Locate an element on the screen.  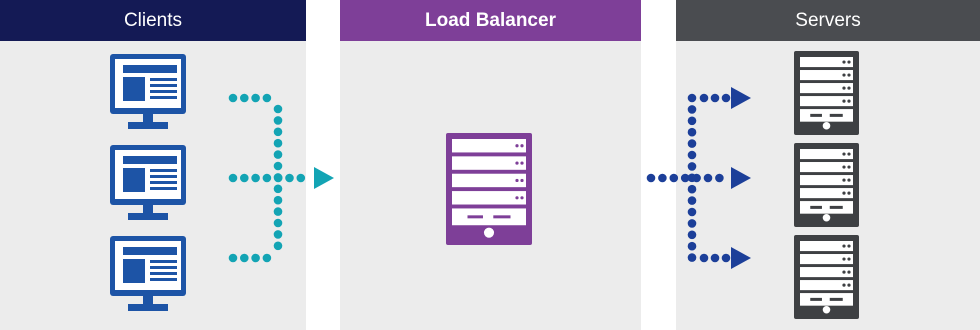
client-connector-dots is located at coordinates (267, 178).